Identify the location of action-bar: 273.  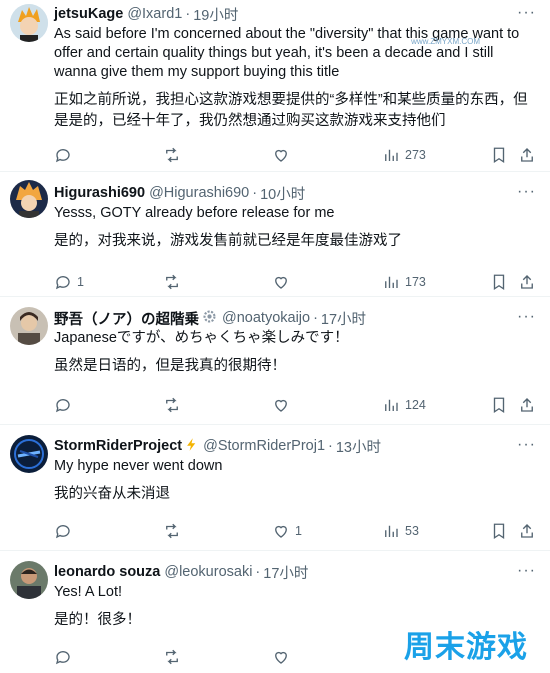
(294, 155).